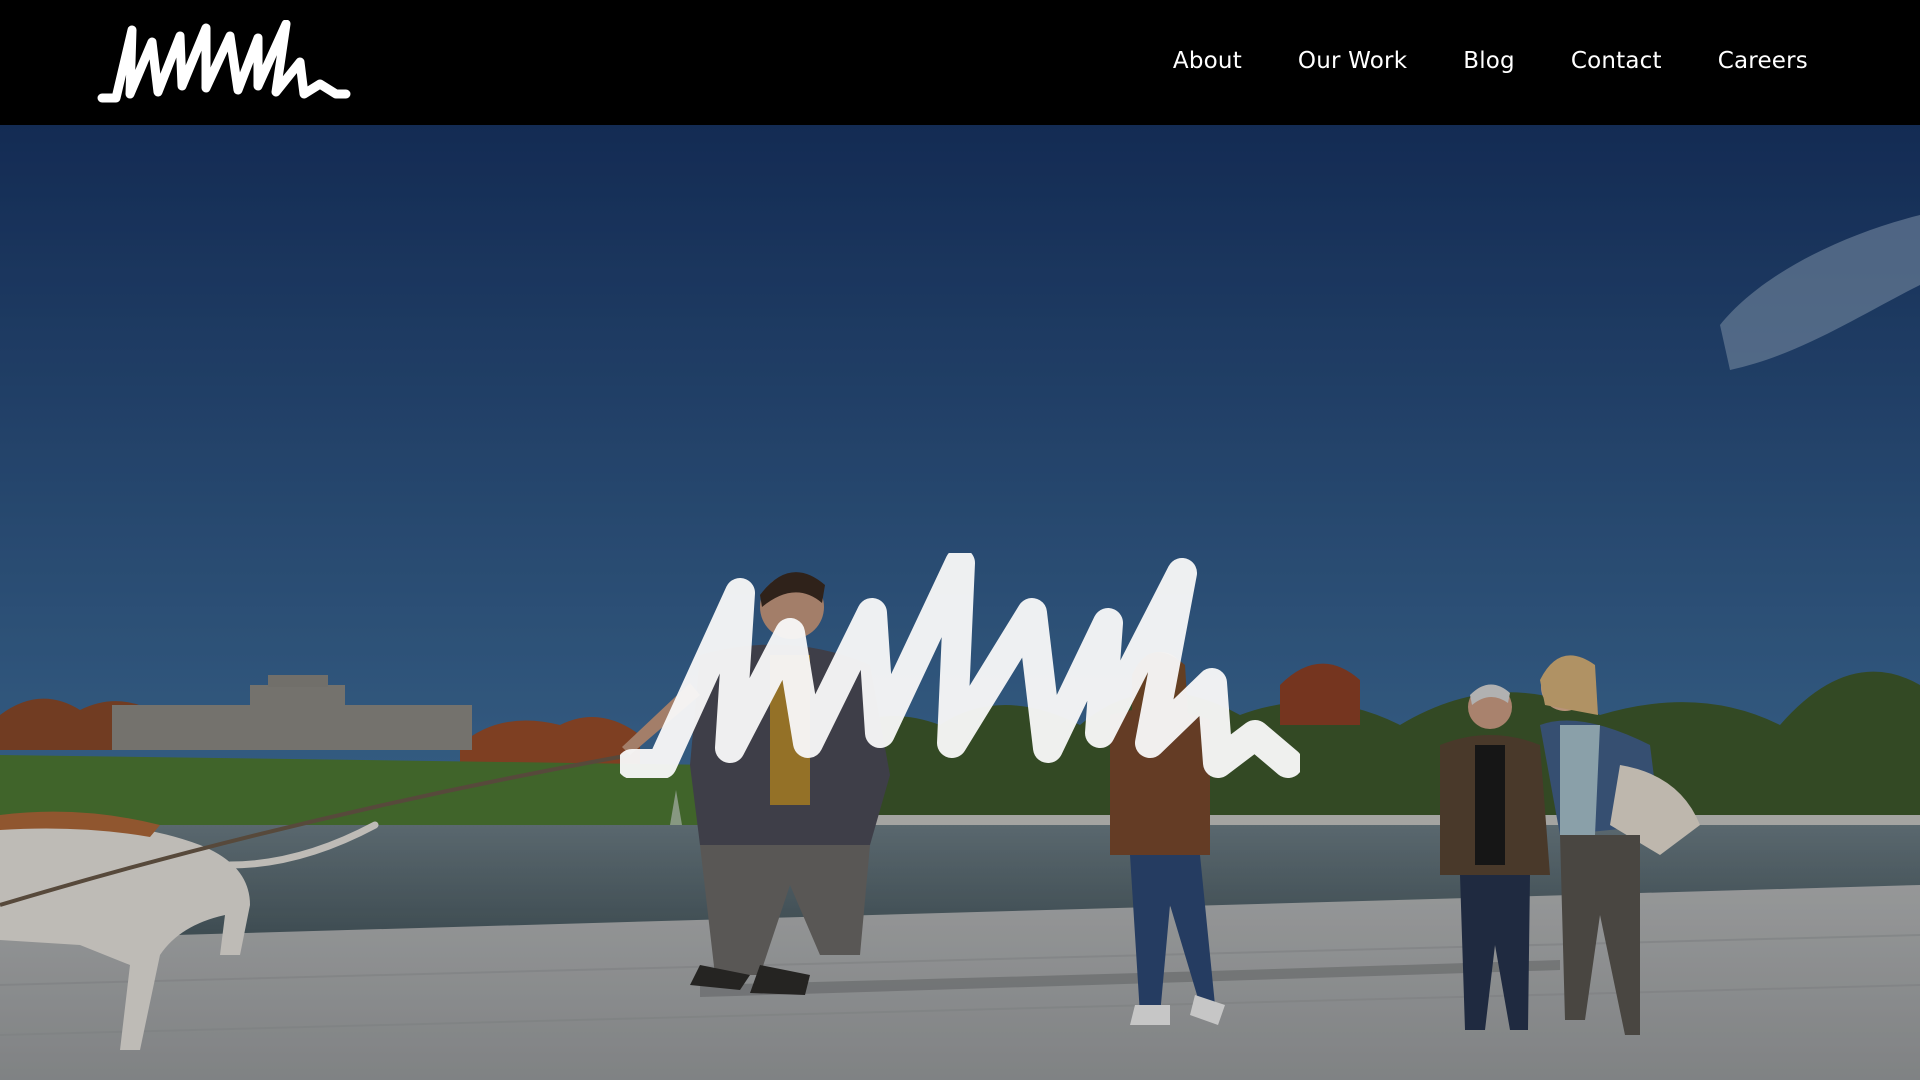 The image size is (1920, 1080). I want to click on nav-contact: Contact, so click(1616, 61).